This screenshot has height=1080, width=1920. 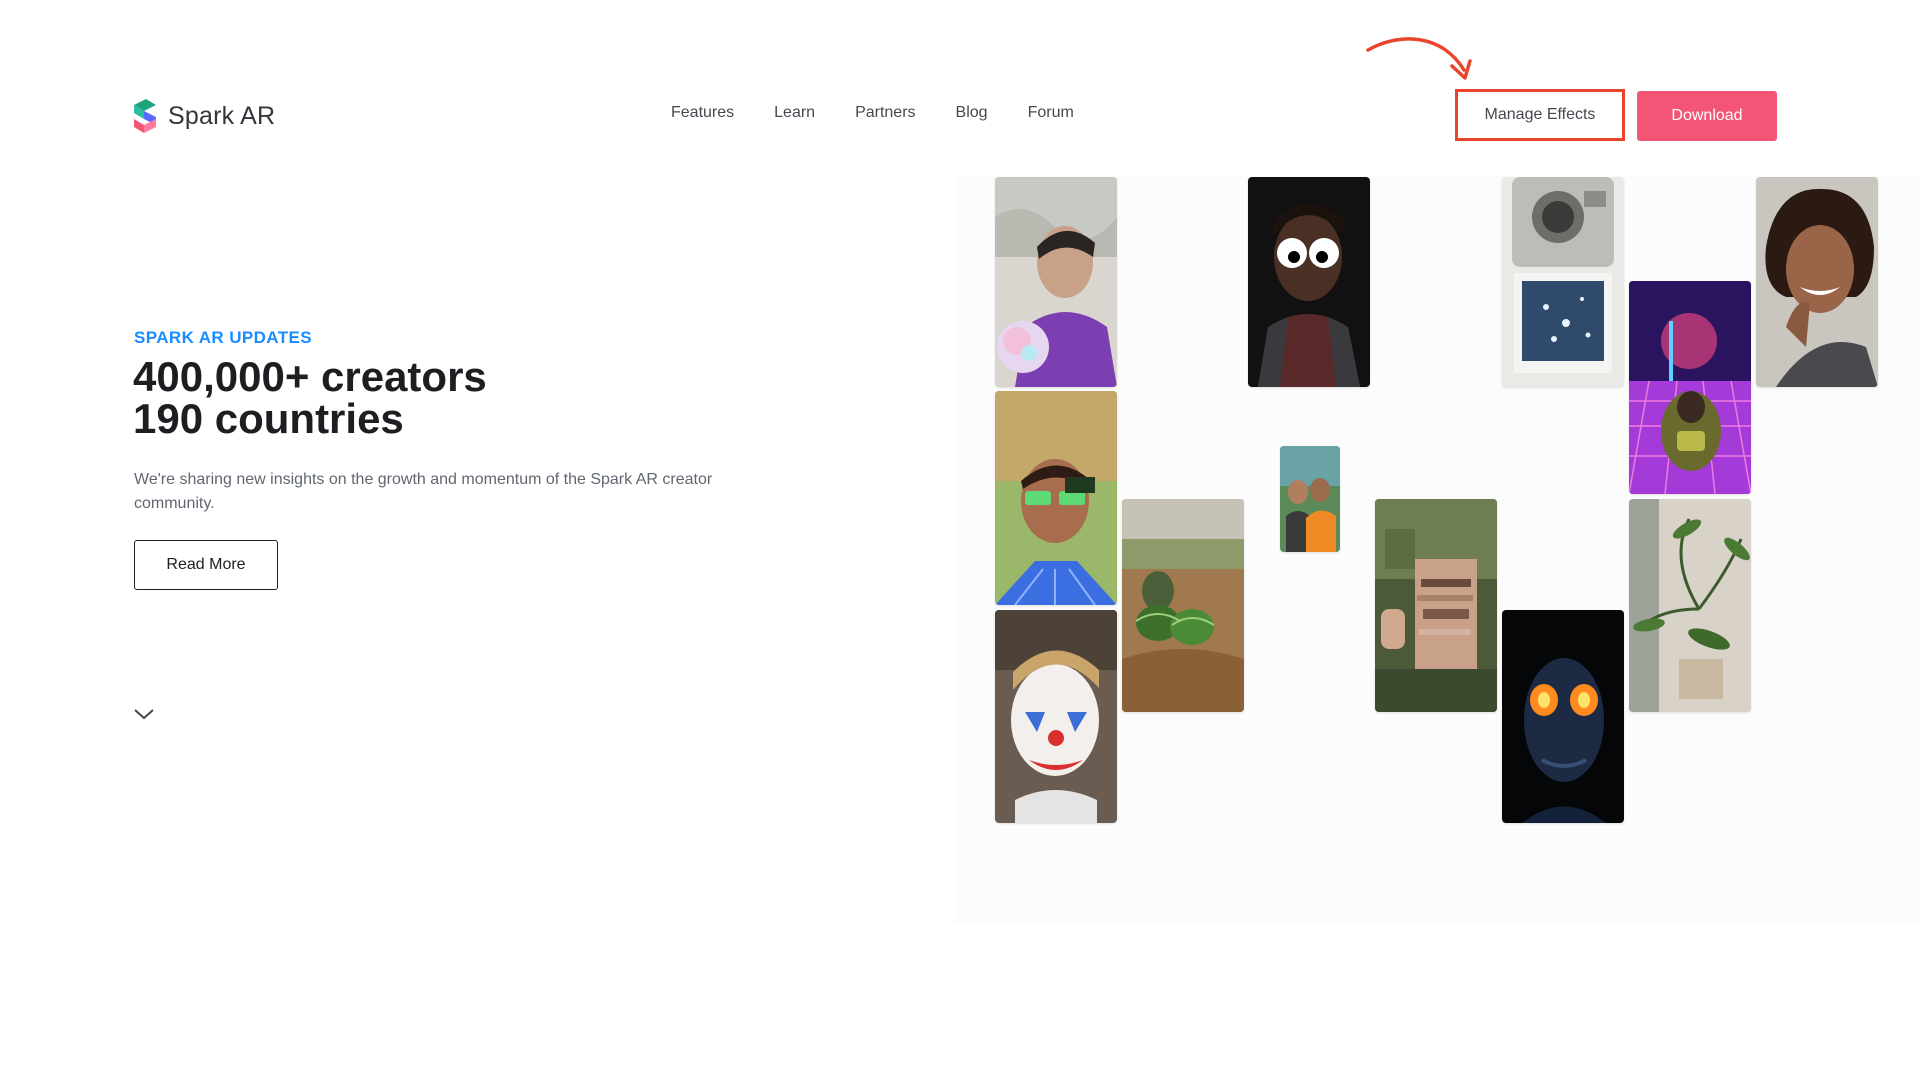 What do you see at coordinates (1563, 716) in the screenshot?
I see `effect-tile-glowing-eyes` at bounding box center [1563, 716].